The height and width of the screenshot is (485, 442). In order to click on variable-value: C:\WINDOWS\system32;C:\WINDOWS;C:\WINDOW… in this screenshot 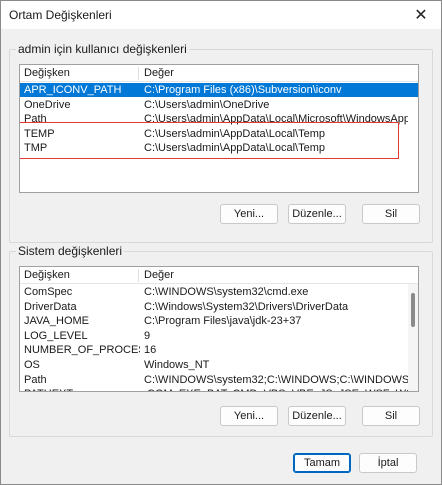, I will do `click(276, 379)`.